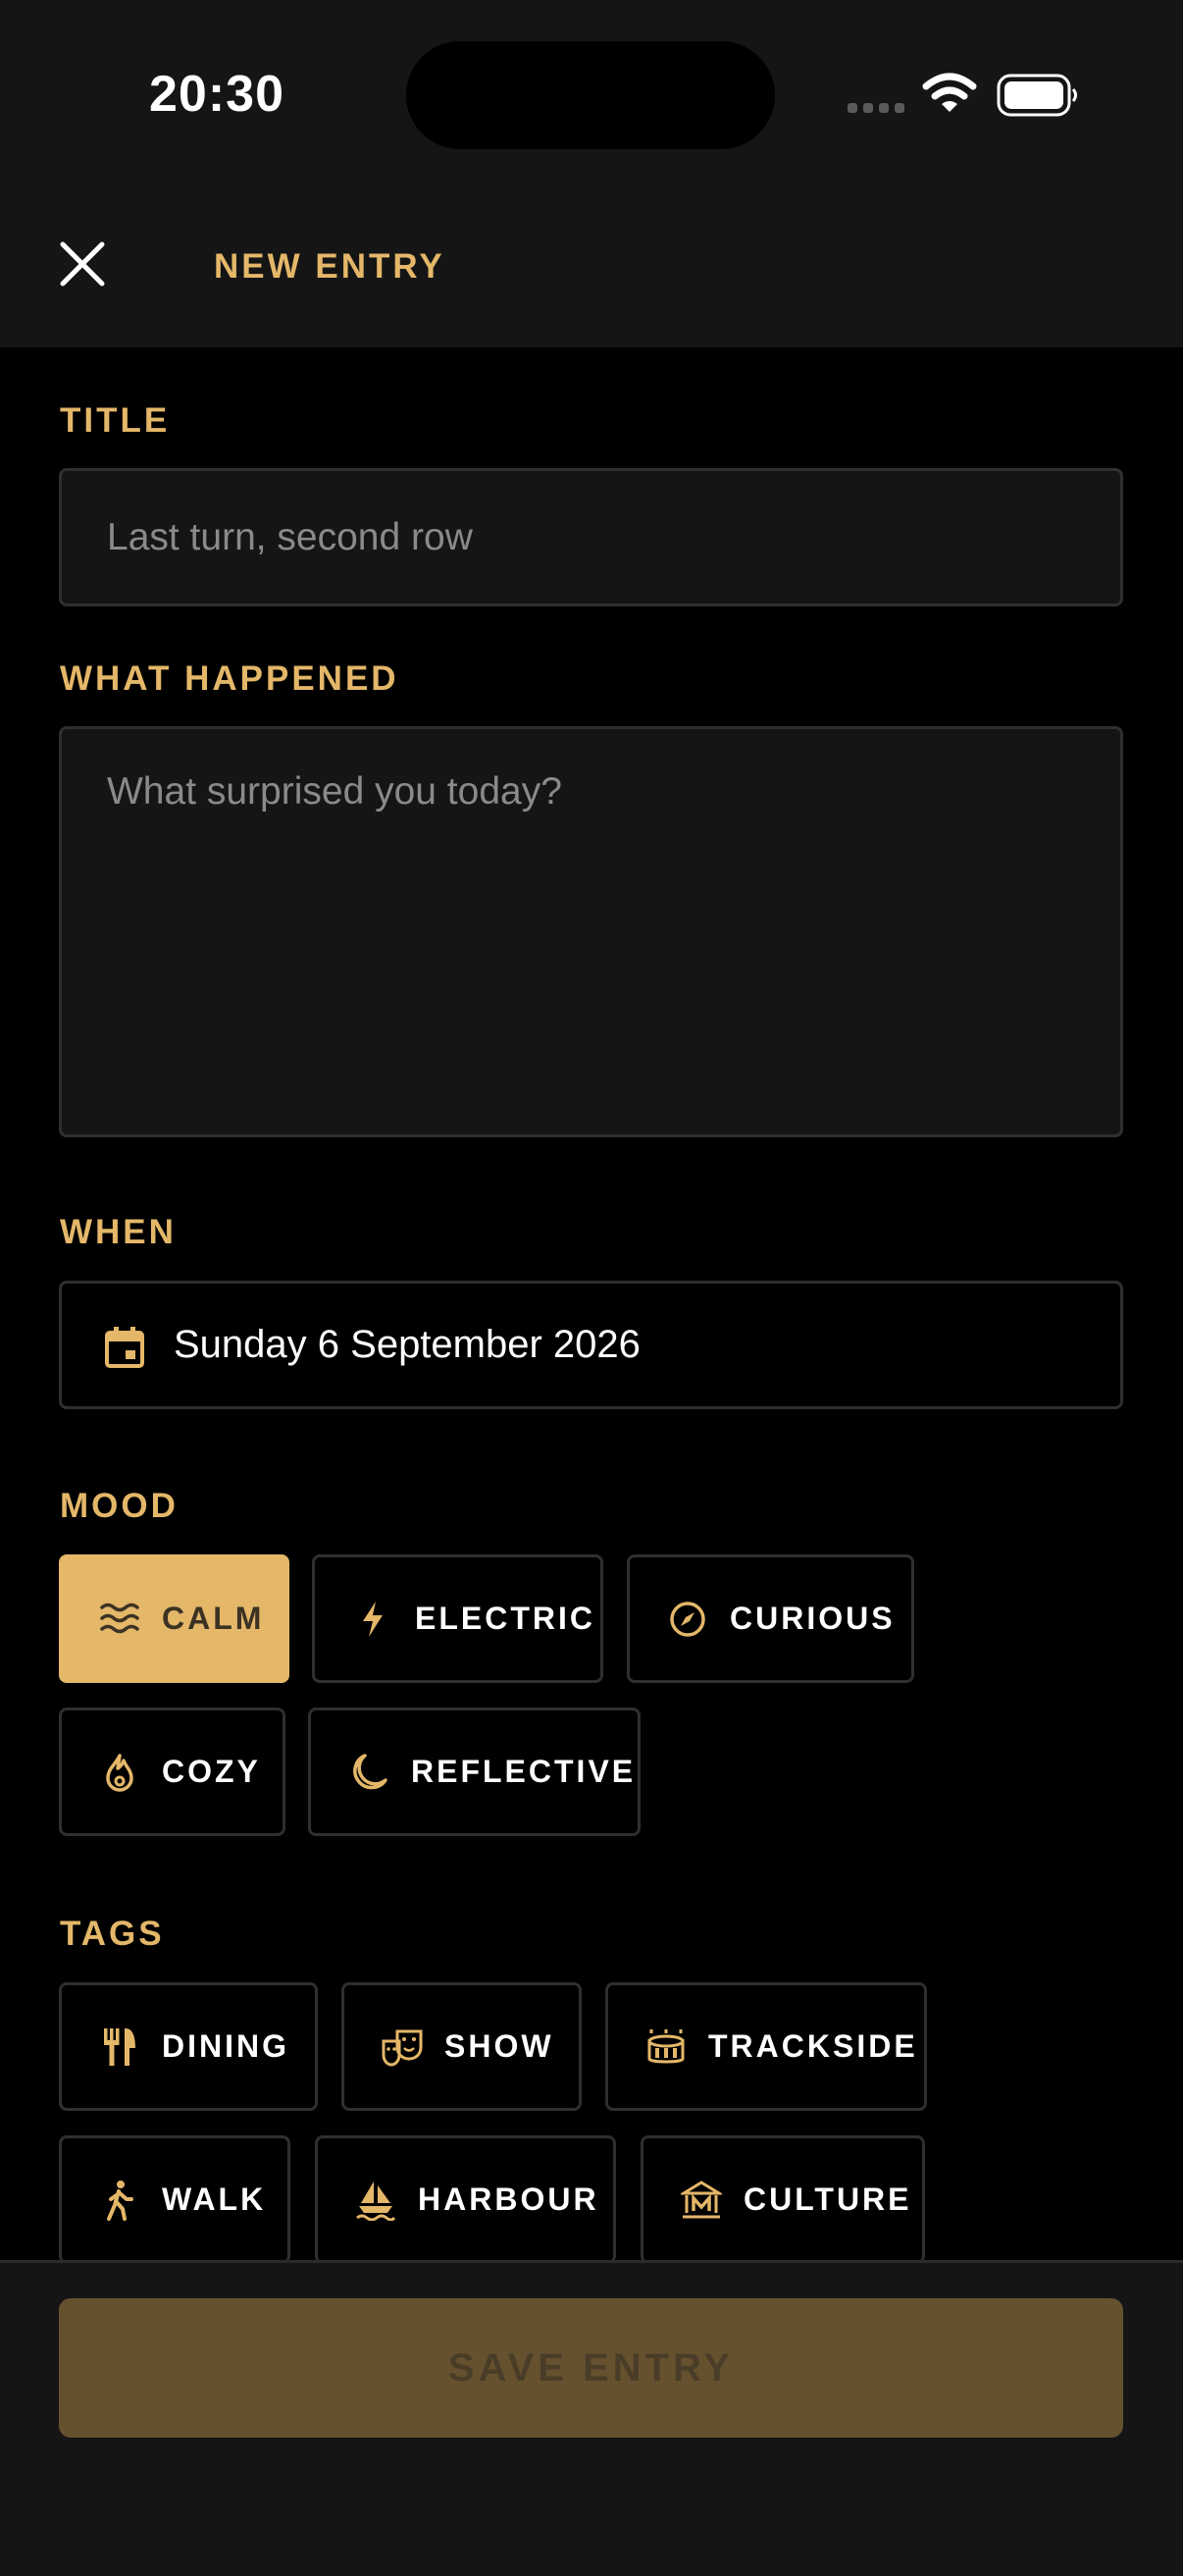  I want to click on mood-chip-label: REFLECTIVE, so click(524, 1771).